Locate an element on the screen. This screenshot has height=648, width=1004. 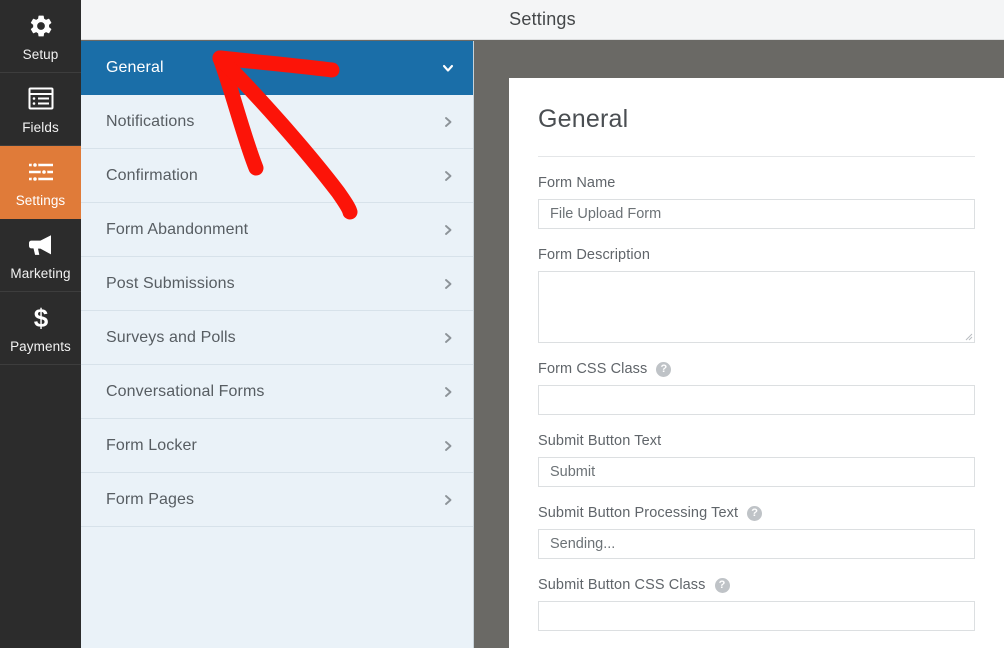
field-label-text: Submit Button CSS Class is located at coordinates (622, 585).